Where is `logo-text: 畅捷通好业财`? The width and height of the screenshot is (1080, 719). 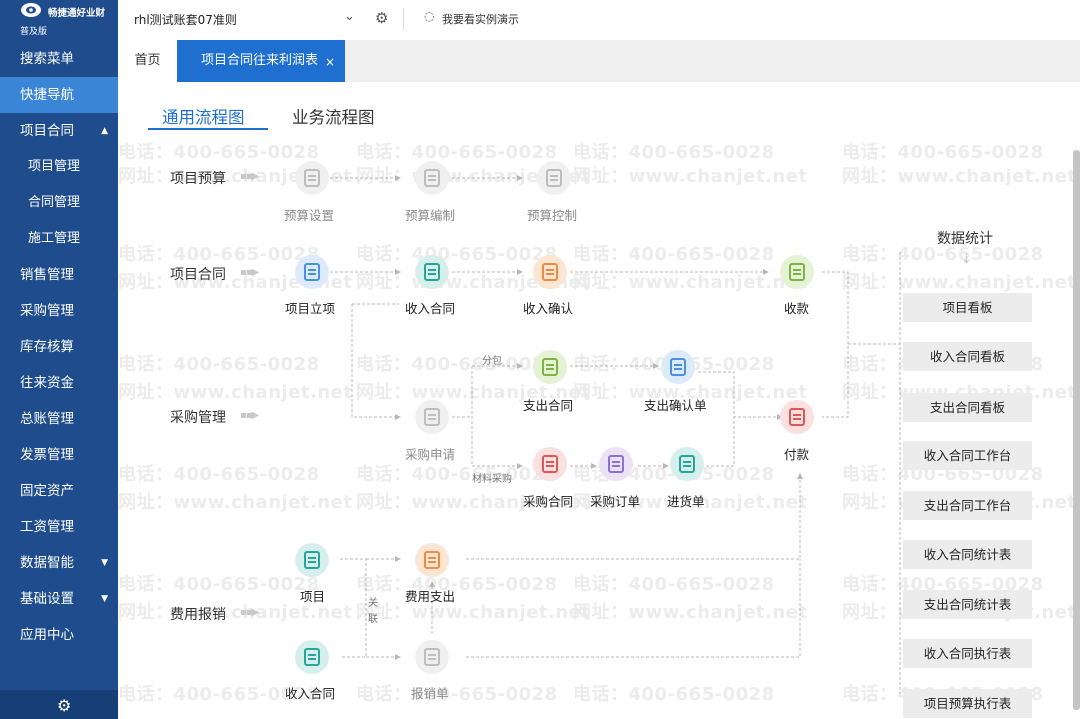
logo-text: 畅捷通好业财 is located at coordinates (77, 13).